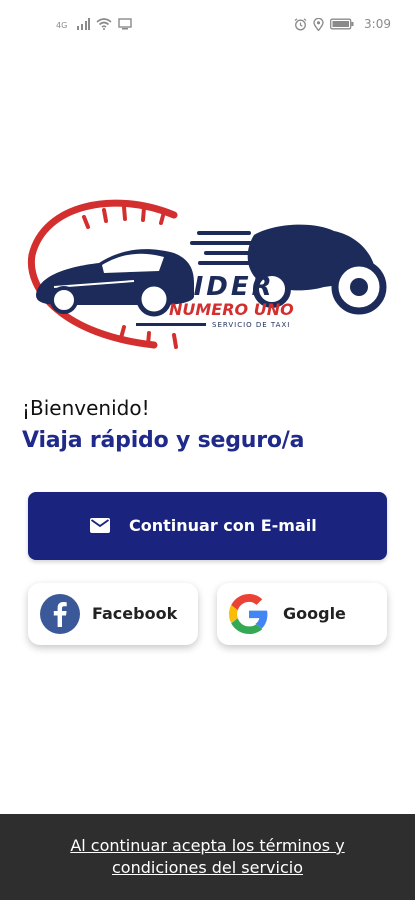 The width and height of the screenshot is (415, 900). I want to click on wifi-icon, so click(104, 24).